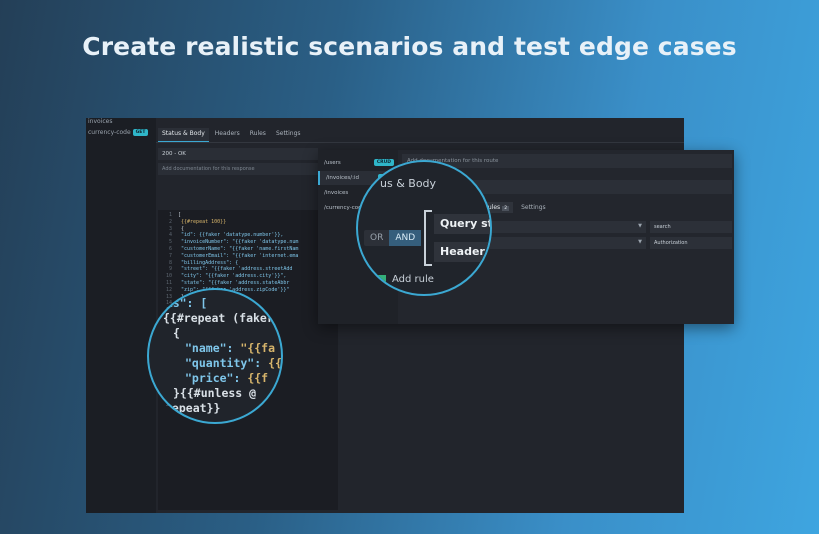  I want to click on line-number: 7, so click(170, 255).